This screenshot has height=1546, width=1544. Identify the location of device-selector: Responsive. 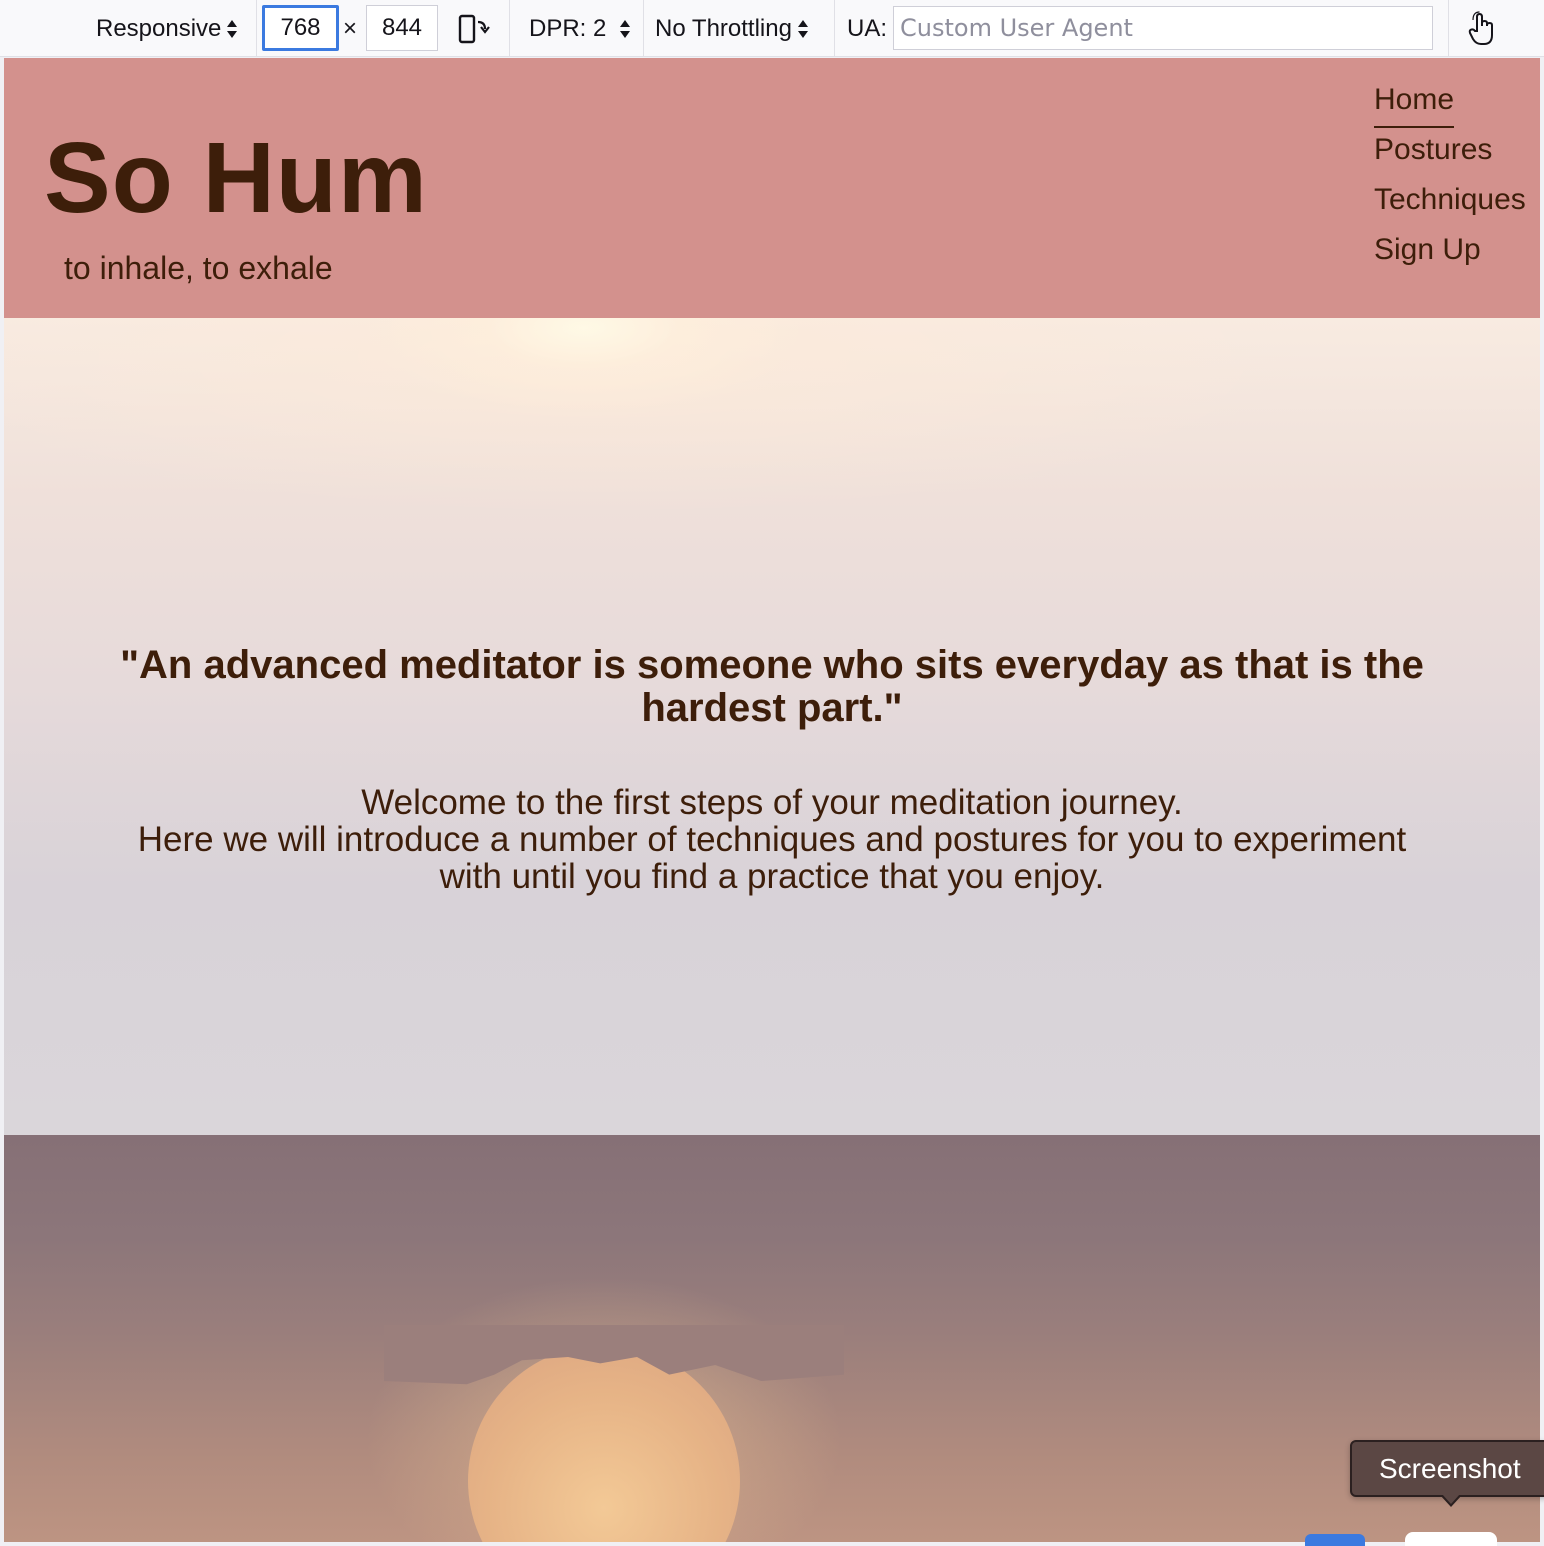
(167, 28).